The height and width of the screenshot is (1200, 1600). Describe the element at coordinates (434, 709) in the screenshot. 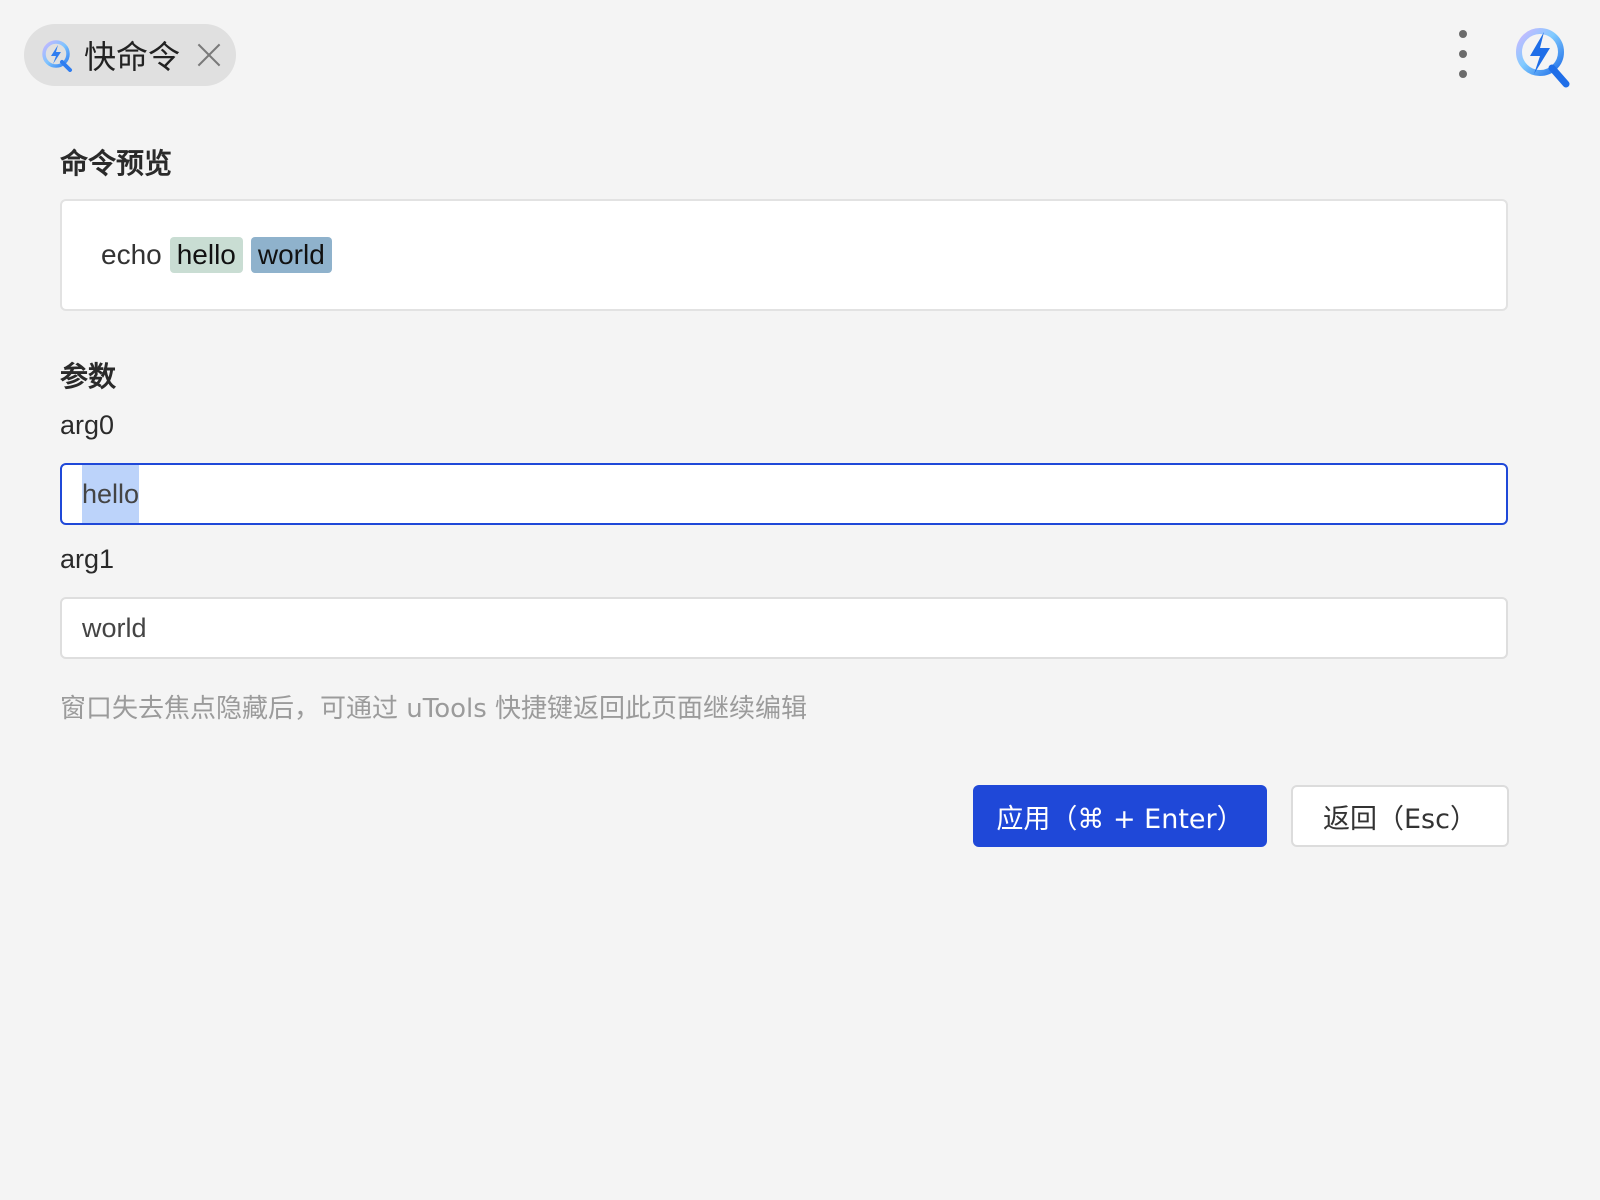

I see `hint-text: 窗口失去焦点隐藏后，可通过 uTools 快捷键返回此页面继续编辑` at that location.